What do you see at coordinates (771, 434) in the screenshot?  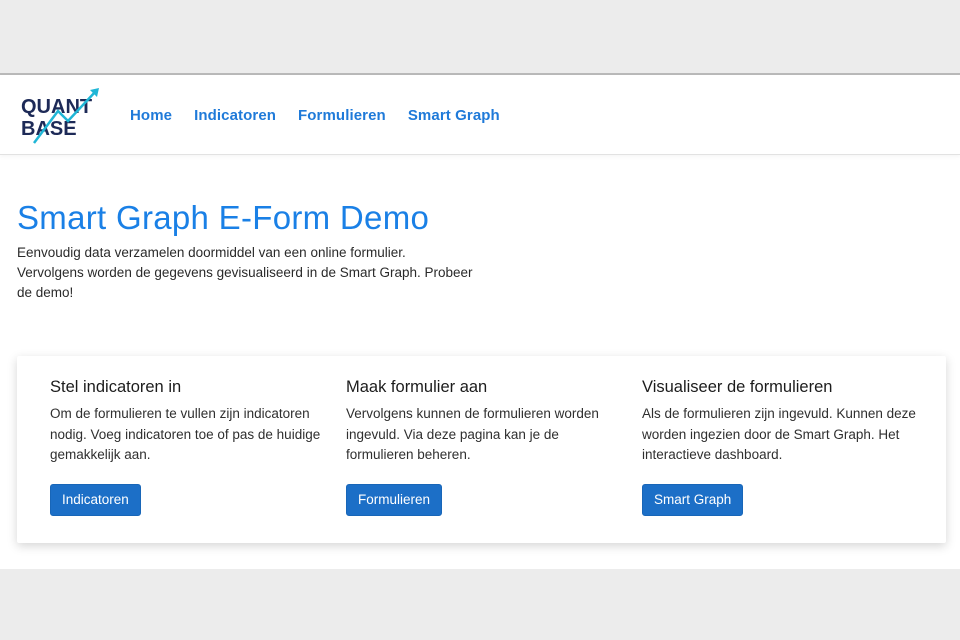 I see `feature-text-line: worden ingezien door de Smart Graph. Het` at bounding box center [771, 434].